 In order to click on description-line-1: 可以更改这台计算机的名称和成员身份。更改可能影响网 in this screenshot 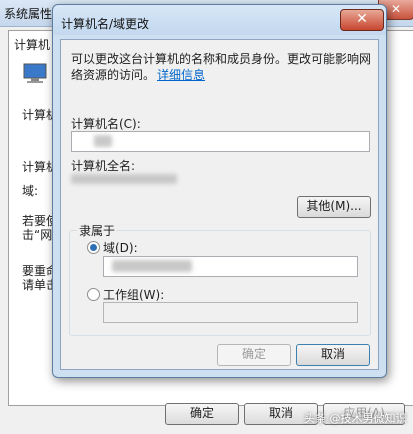, I will do `click(221, 59)`.